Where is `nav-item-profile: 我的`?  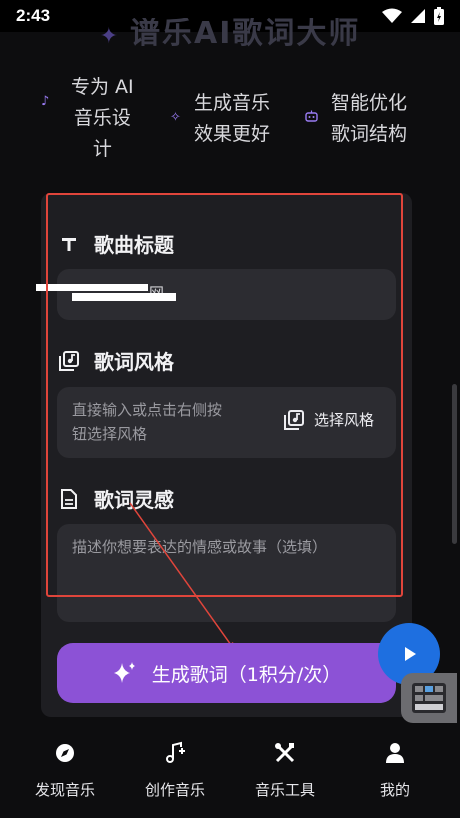 nav-item-profile: 我的 is located at coordinates (395, 770).